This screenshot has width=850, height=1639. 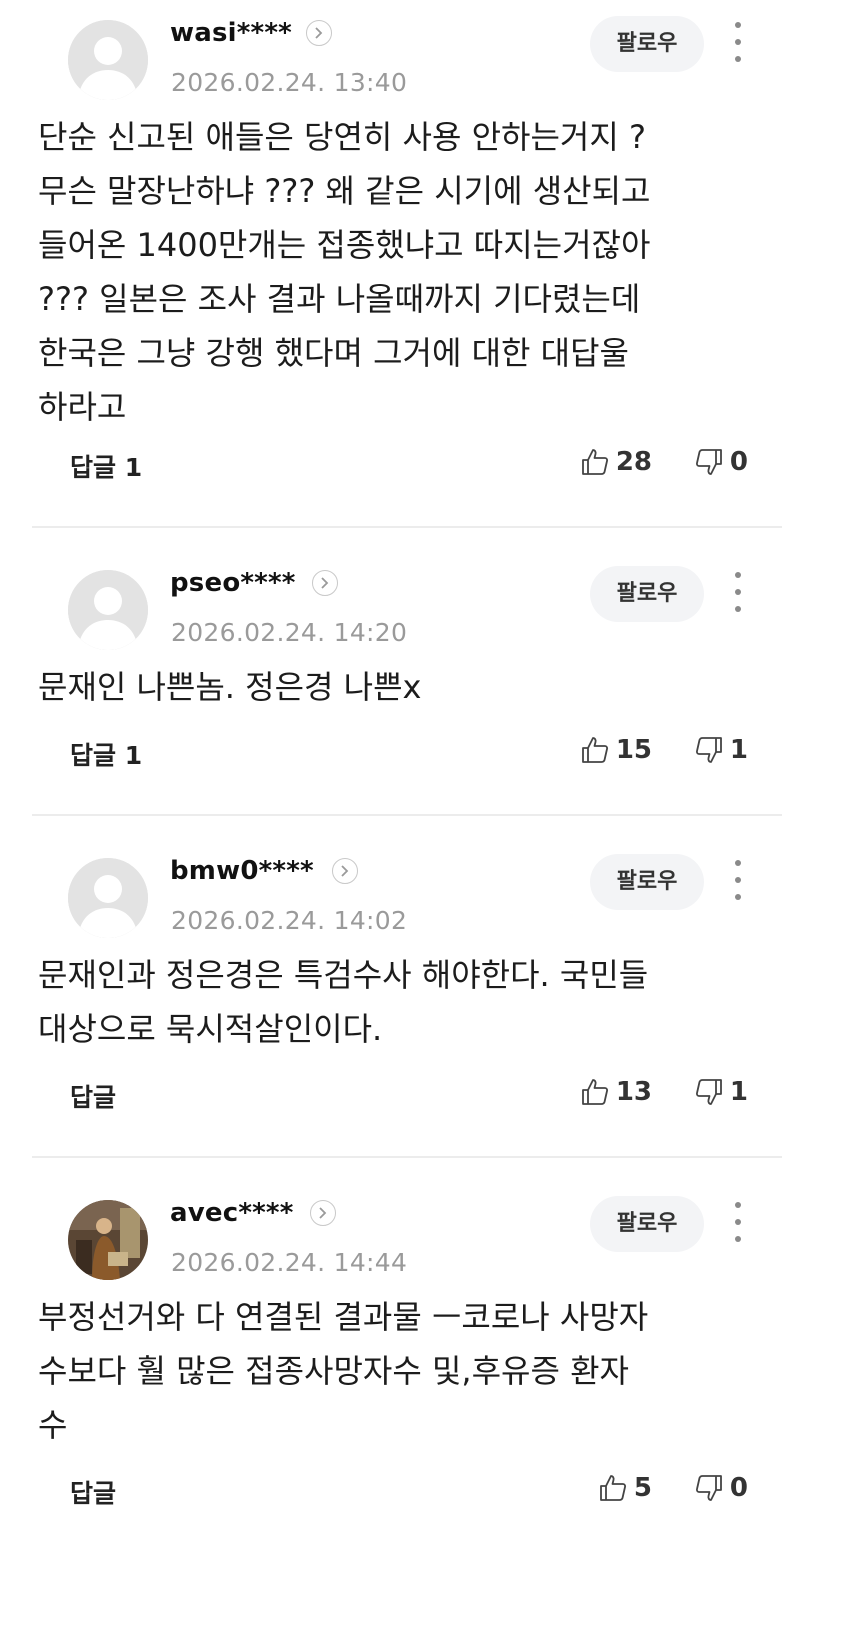 What do you see at coordinates (289, 1262) in the screenshot?
I see `timestamp: 2026.02.24. 14:44` at bounding box center [289, 1262].